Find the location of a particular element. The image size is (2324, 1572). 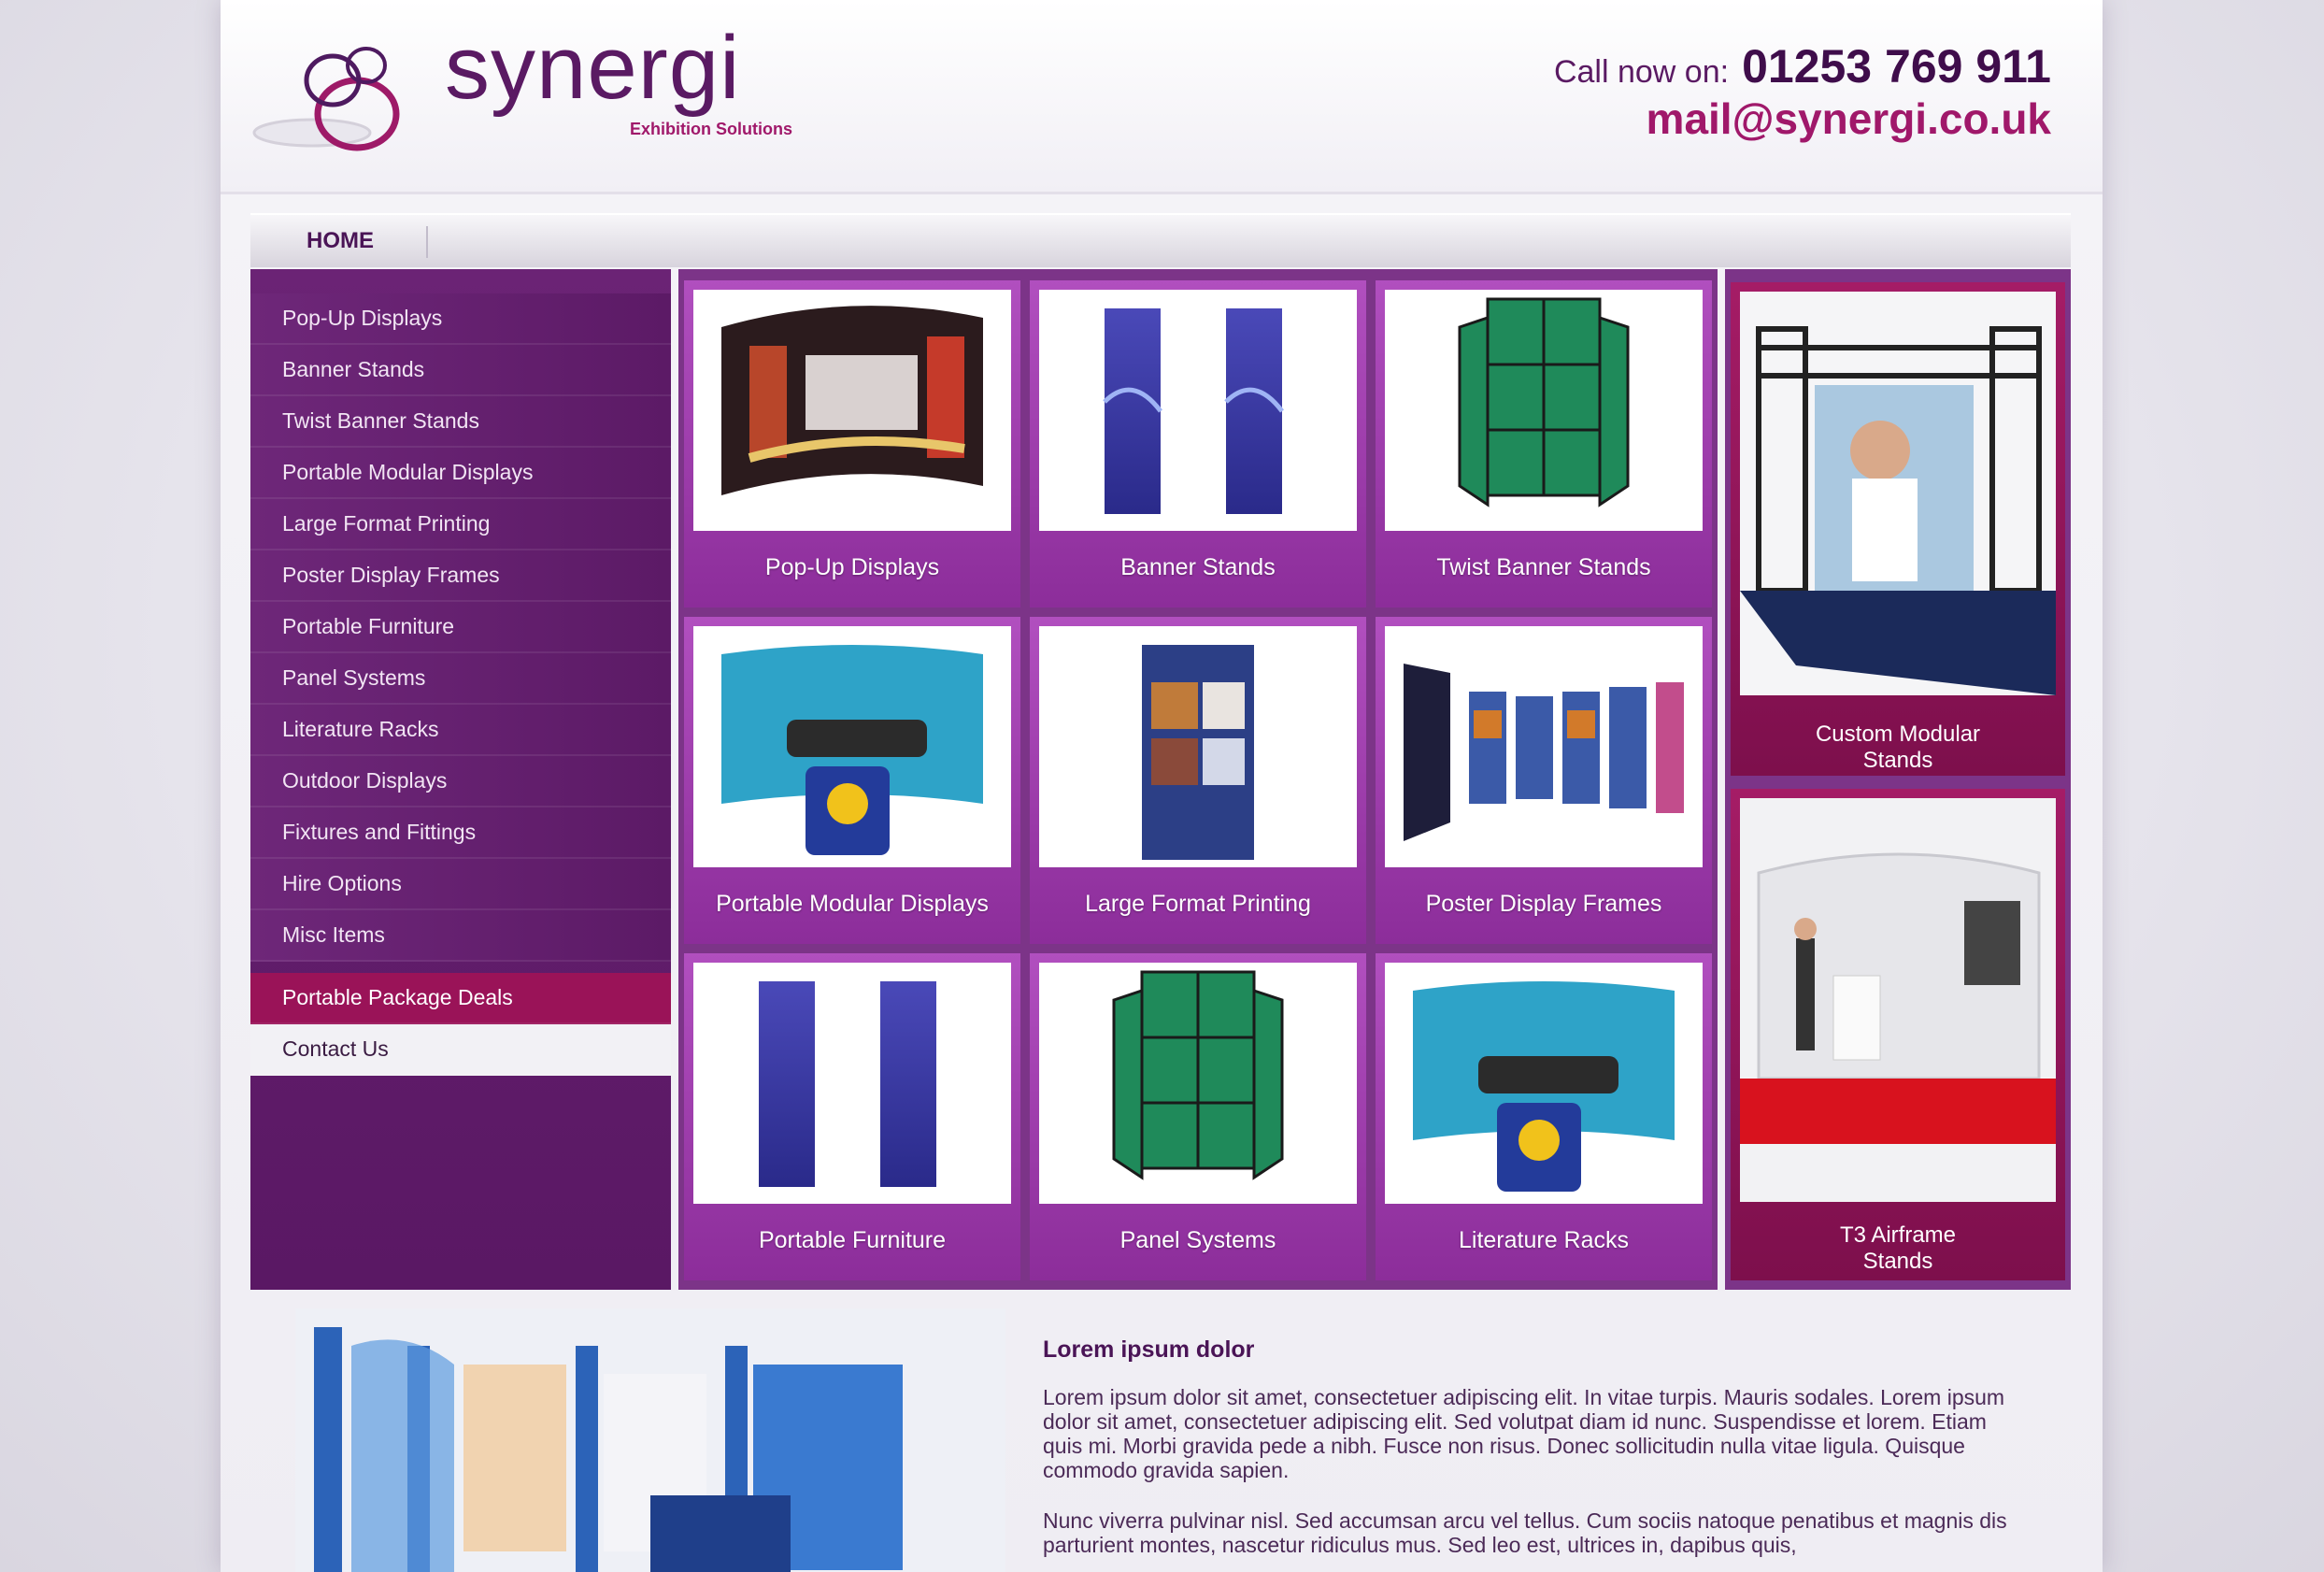

featured-tile-custom-modular-stands: Custom Modular Stands is located at coordinates (1898, 529).